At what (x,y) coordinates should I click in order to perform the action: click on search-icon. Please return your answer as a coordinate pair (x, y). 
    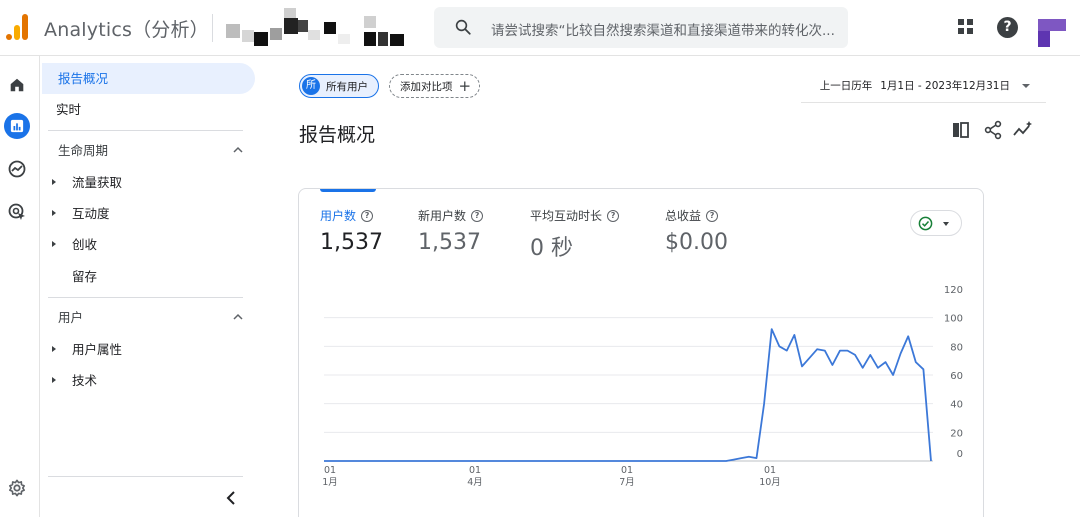
    Looking at the image, I should click on (463, 27).